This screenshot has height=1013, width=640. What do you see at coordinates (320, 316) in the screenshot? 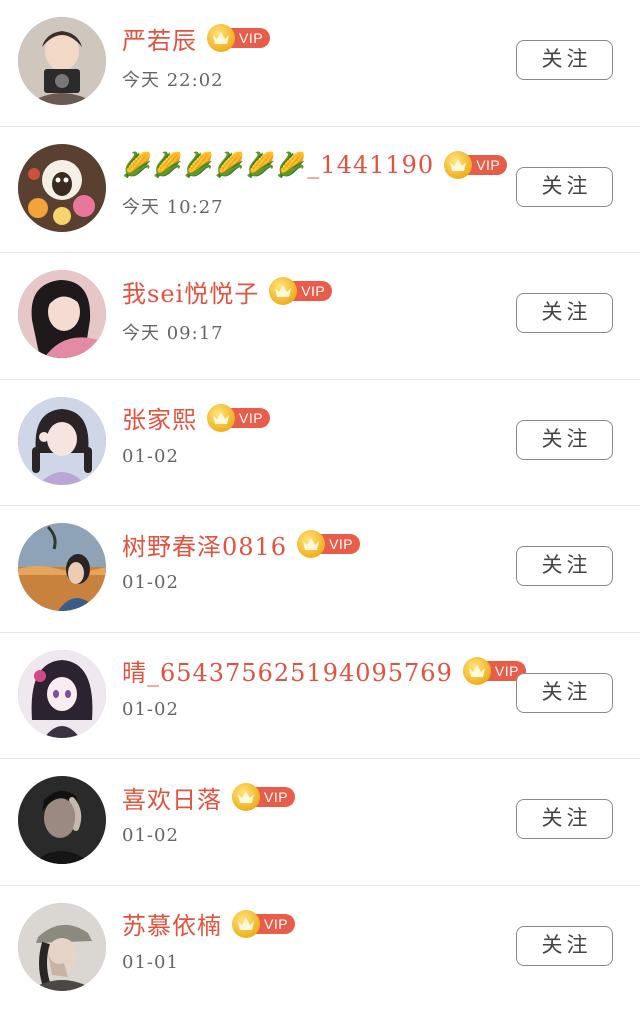
I see `list-item: 我sei悦悦子 VIP 今天 09:17 关注` at bounding box center [320, 316].